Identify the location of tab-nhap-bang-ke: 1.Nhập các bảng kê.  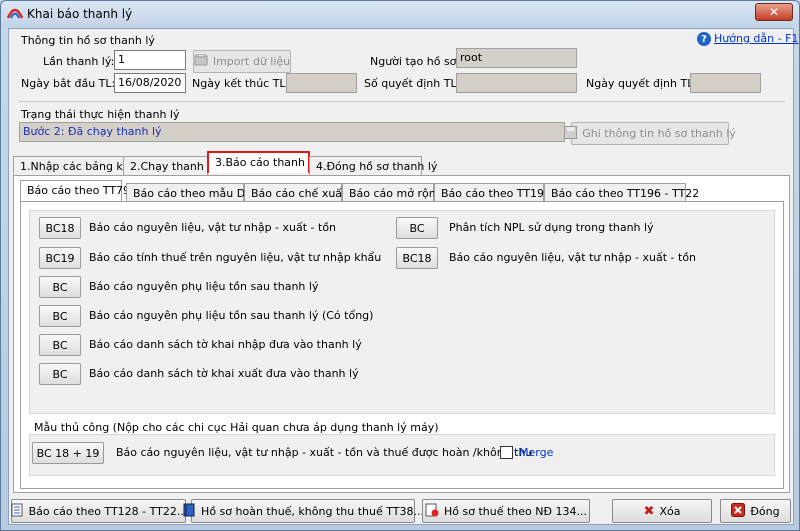
(71, 166).